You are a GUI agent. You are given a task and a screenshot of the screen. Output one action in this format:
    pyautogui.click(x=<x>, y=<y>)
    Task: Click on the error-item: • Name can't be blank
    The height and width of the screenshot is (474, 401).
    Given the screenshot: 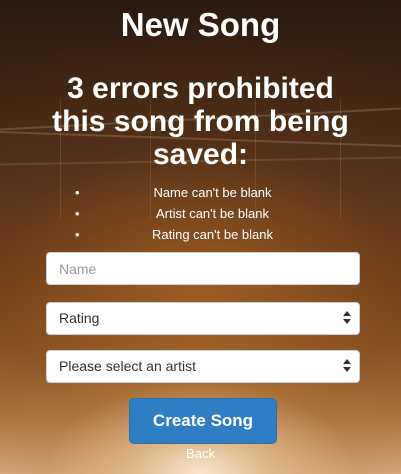 What is the action you would take?
    pyautogui.click(x=200, y=192)
    